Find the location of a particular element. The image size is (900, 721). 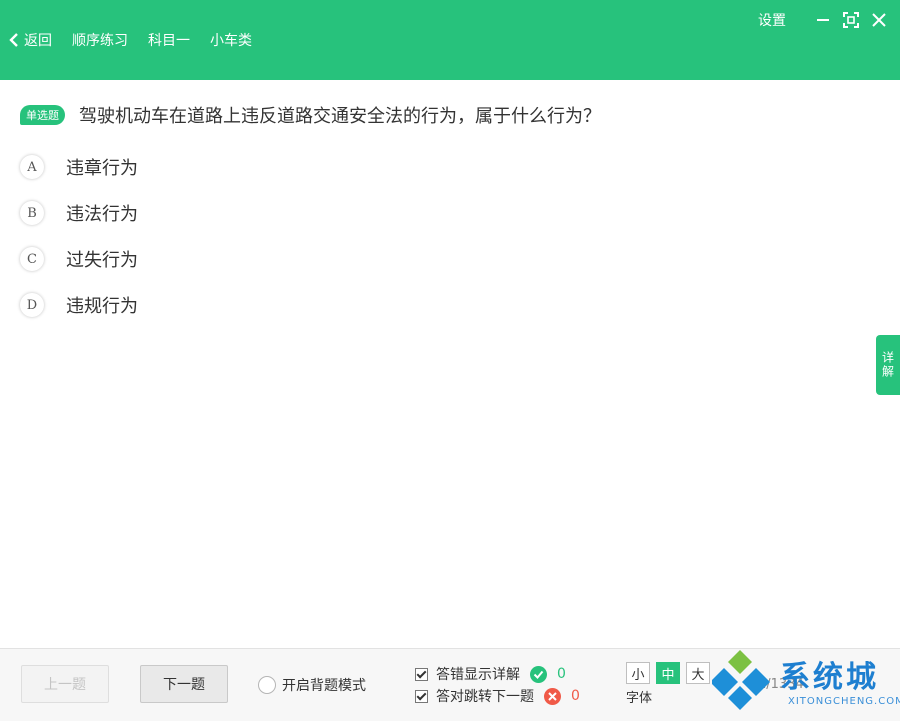

auto-next-option: 答对跳转下一题 0 is located at coordinates (497, 696).